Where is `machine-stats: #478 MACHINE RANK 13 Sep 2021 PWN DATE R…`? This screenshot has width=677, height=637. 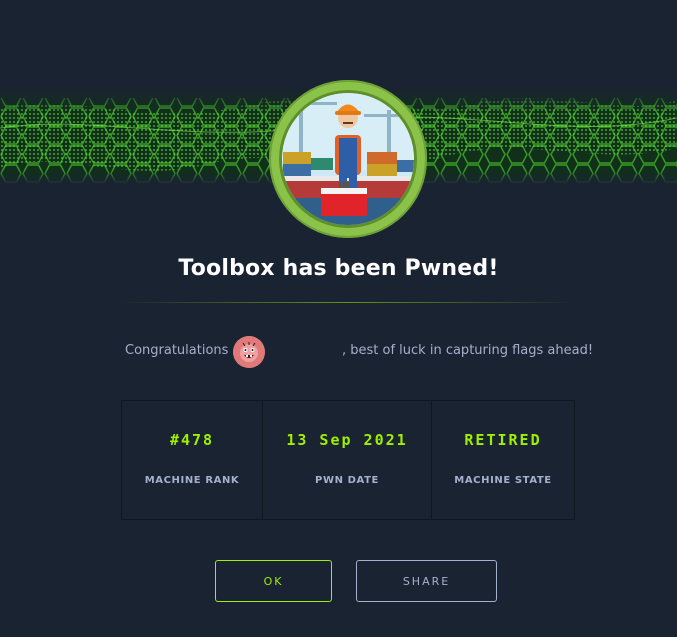 machine-stats: #478 MACHINE RANK 13 Sep 2021 PWN DATE R… is located at coordinates (348, 460).